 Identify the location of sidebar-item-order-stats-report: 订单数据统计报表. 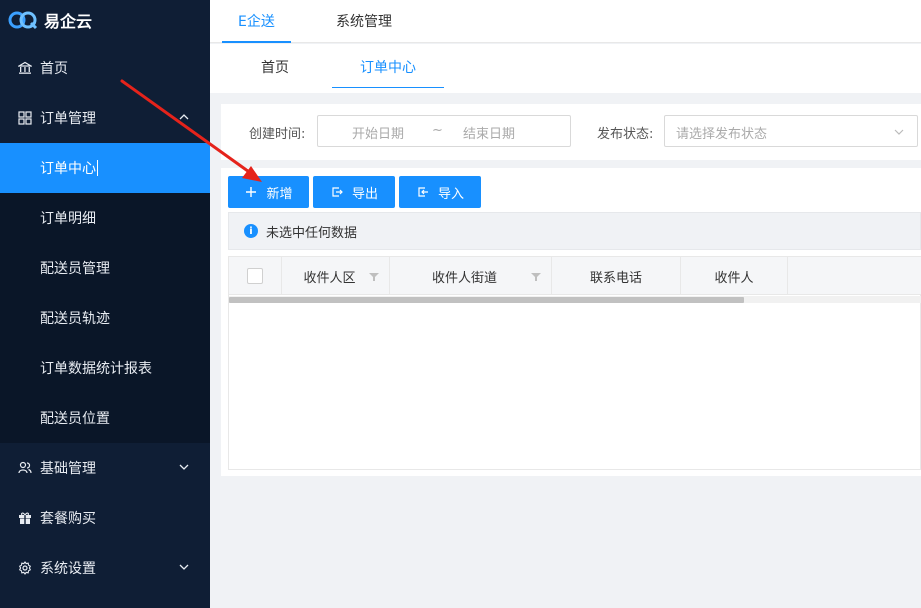
(105, 368).